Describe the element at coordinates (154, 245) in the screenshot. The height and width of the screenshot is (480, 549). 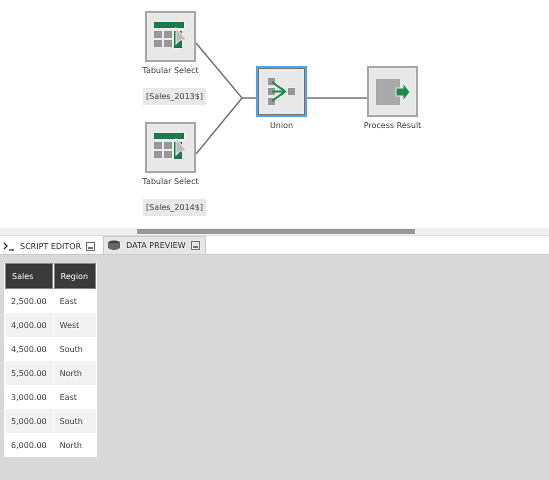
I see `panel-tab: DATA PREVIEW` at that location.